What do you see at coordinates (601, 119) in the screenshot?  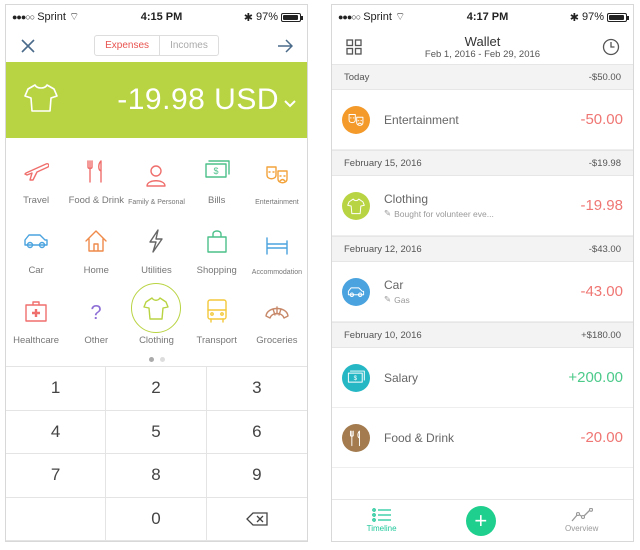 I see `transaction-amount: -50.00` at bounding box center [601, 119].